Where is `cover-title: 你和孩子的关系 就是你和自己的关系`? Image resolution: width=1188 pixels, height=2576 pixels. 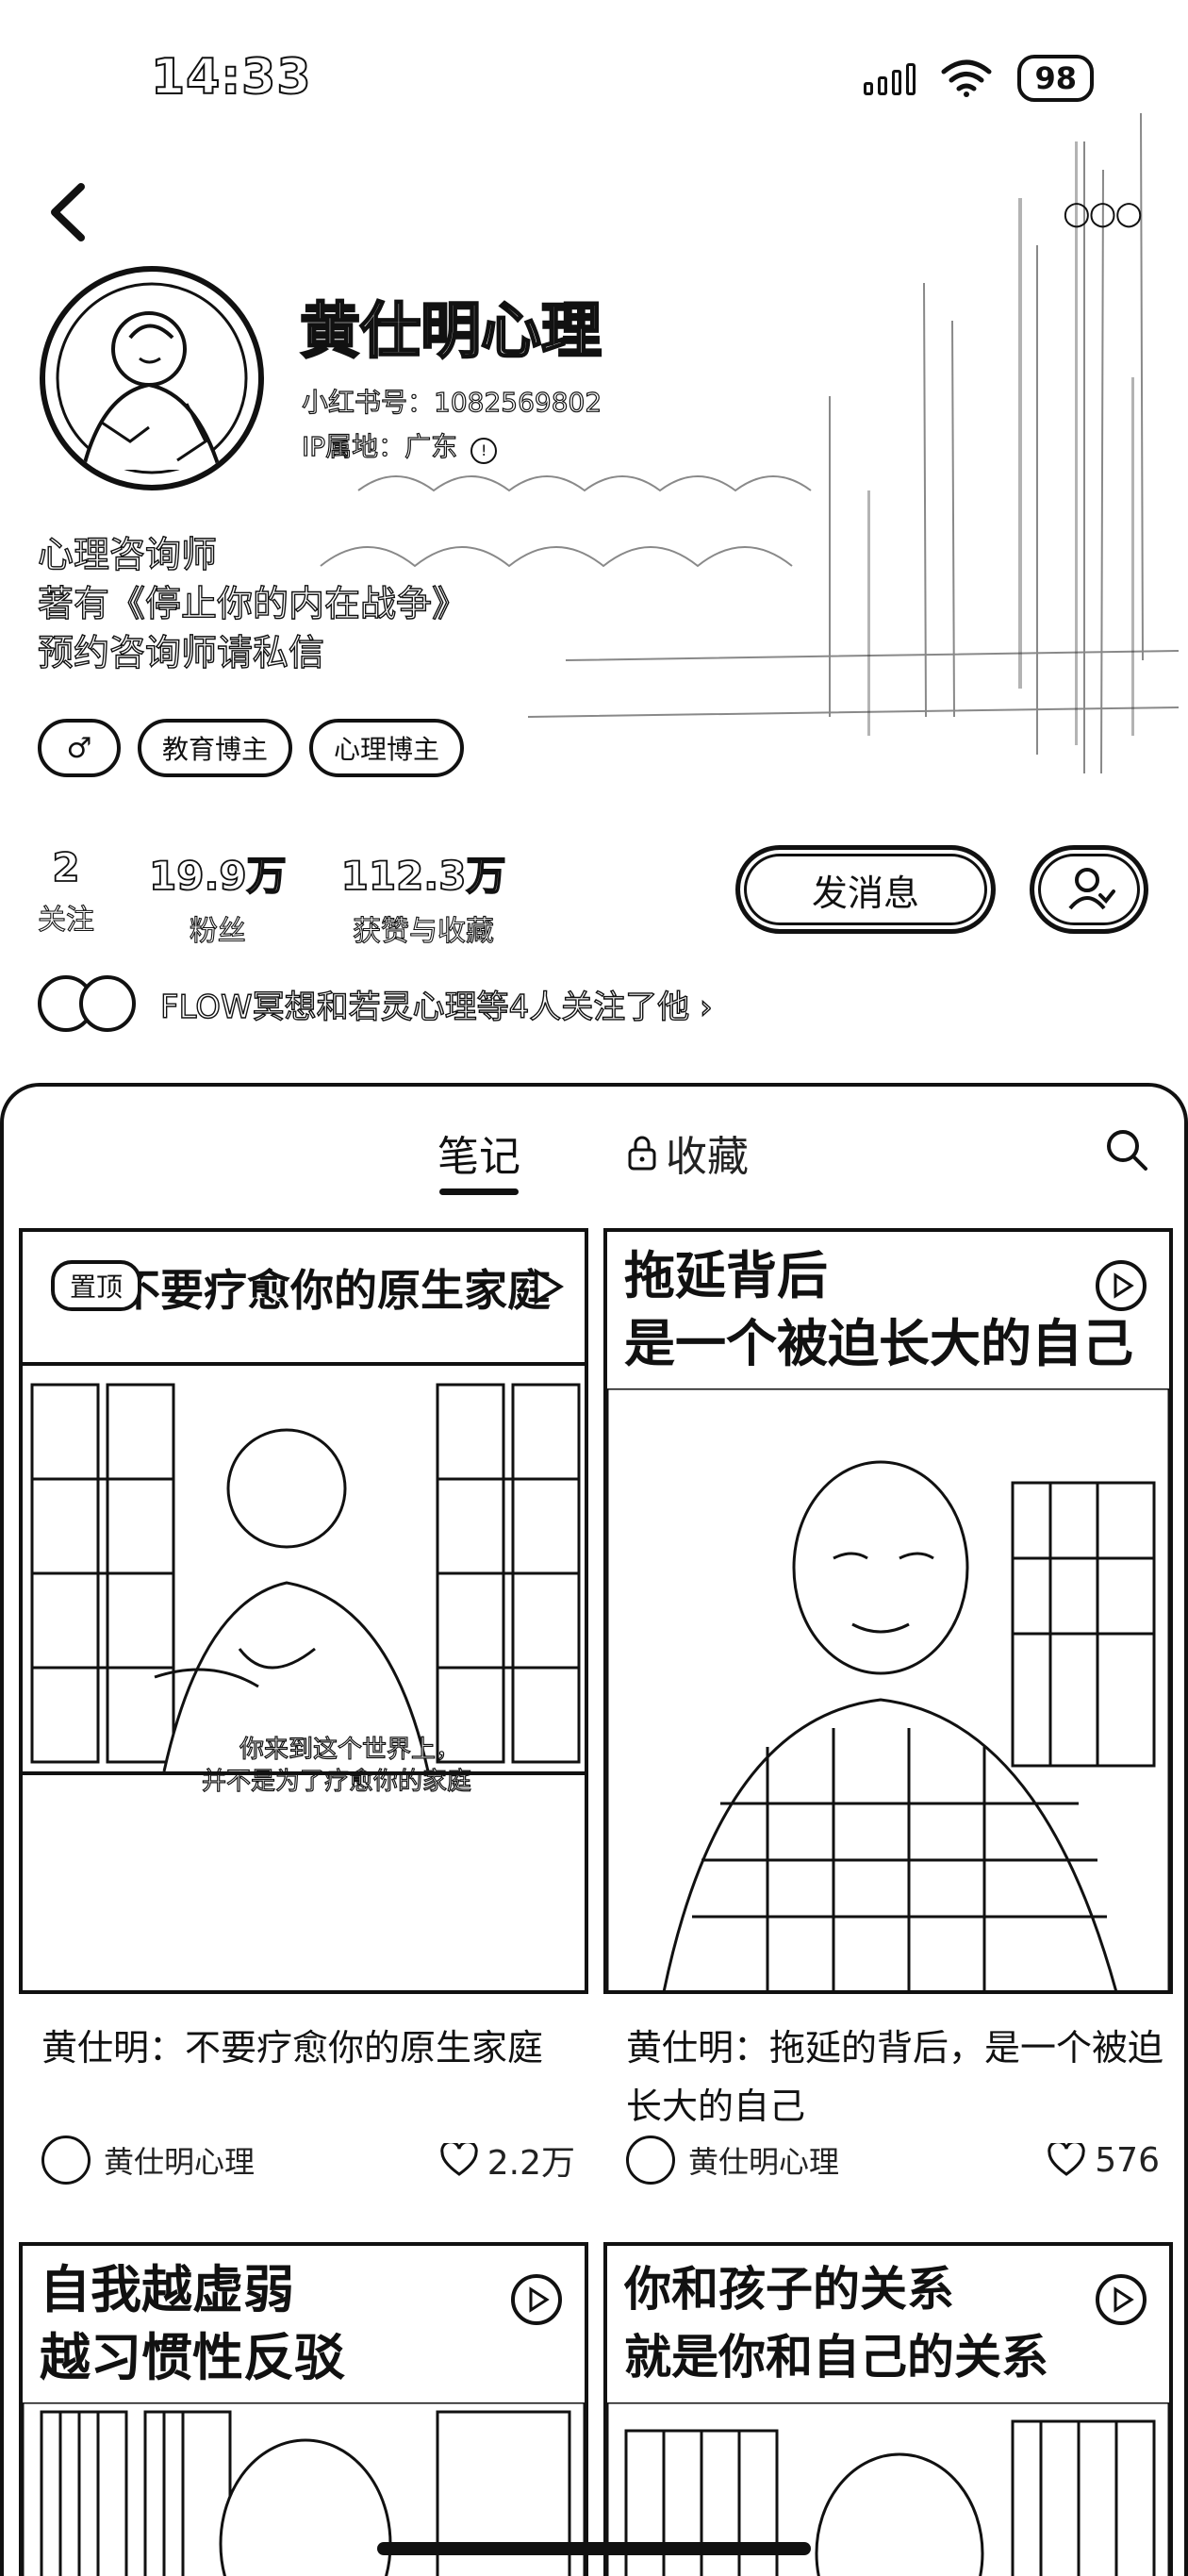
cover-title: 你和孩子的关系 就是你和自己的关系 is located at coordinates (836, 2323).